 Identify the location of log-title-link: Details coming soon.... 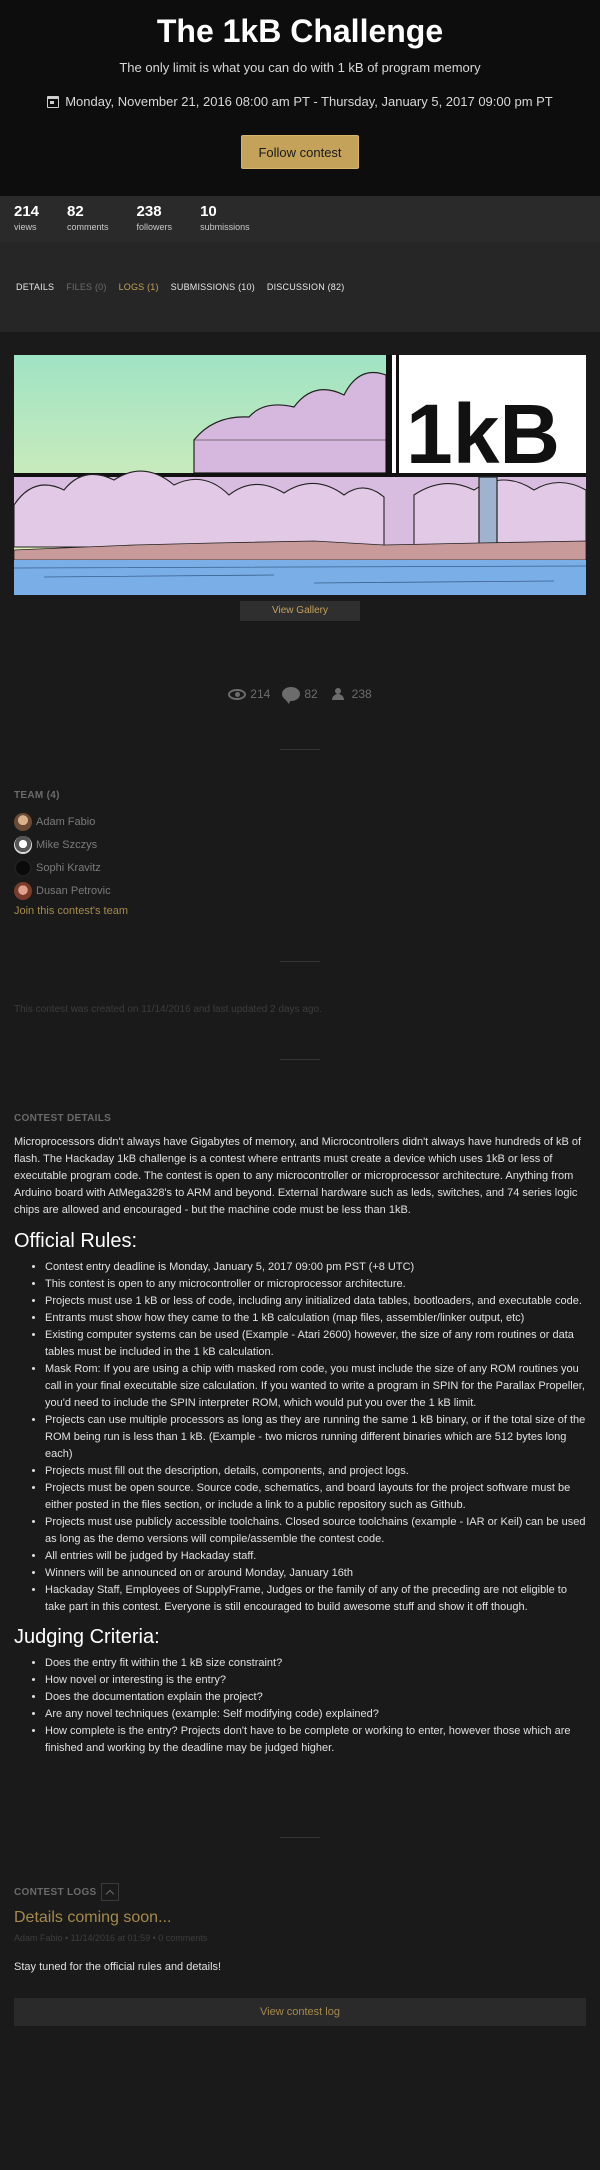
(300, 1918).